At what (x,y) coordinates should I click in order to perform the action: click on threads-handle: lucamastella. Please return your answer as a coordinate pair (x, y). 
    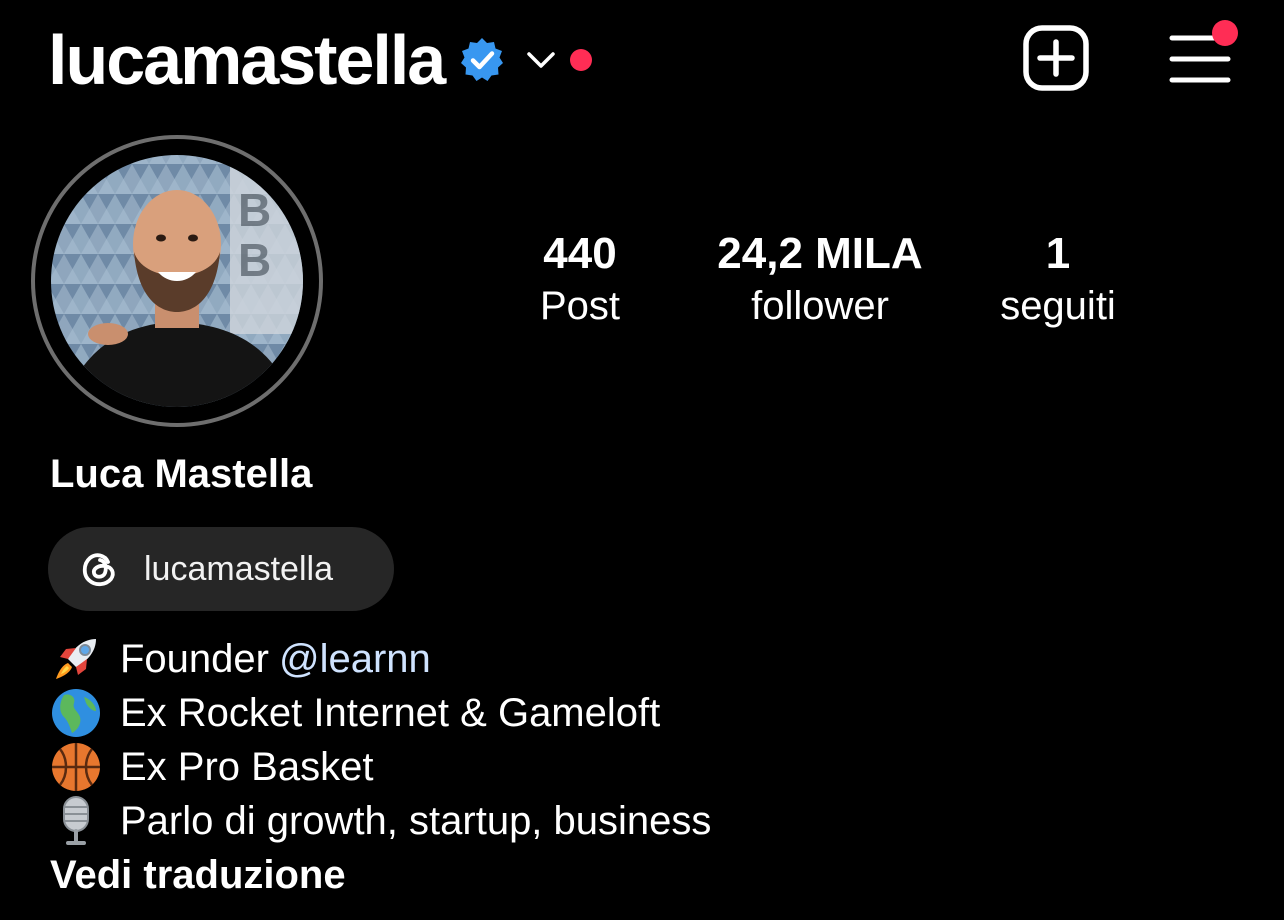
    Looking at the image, I should click on (238, 569).